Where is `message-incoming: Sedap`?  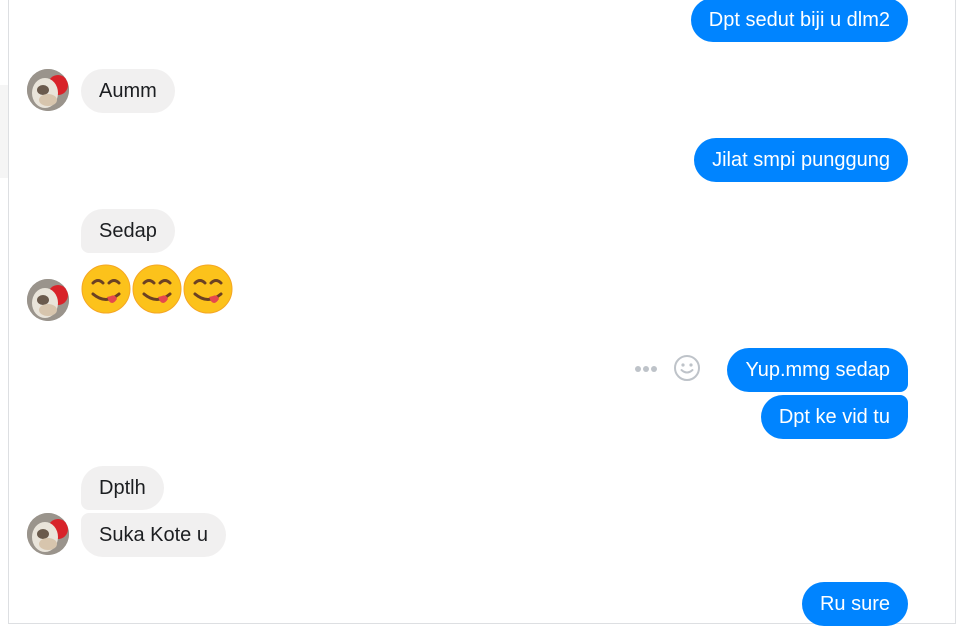
message-incoming: Sedap is located at coordinates (128, 231).